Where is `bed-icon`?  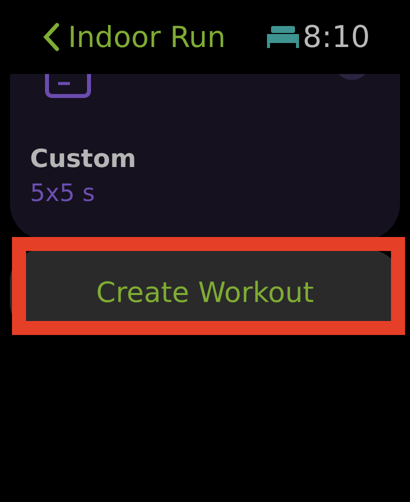 bed-icon is located at coordinates (282, 37).